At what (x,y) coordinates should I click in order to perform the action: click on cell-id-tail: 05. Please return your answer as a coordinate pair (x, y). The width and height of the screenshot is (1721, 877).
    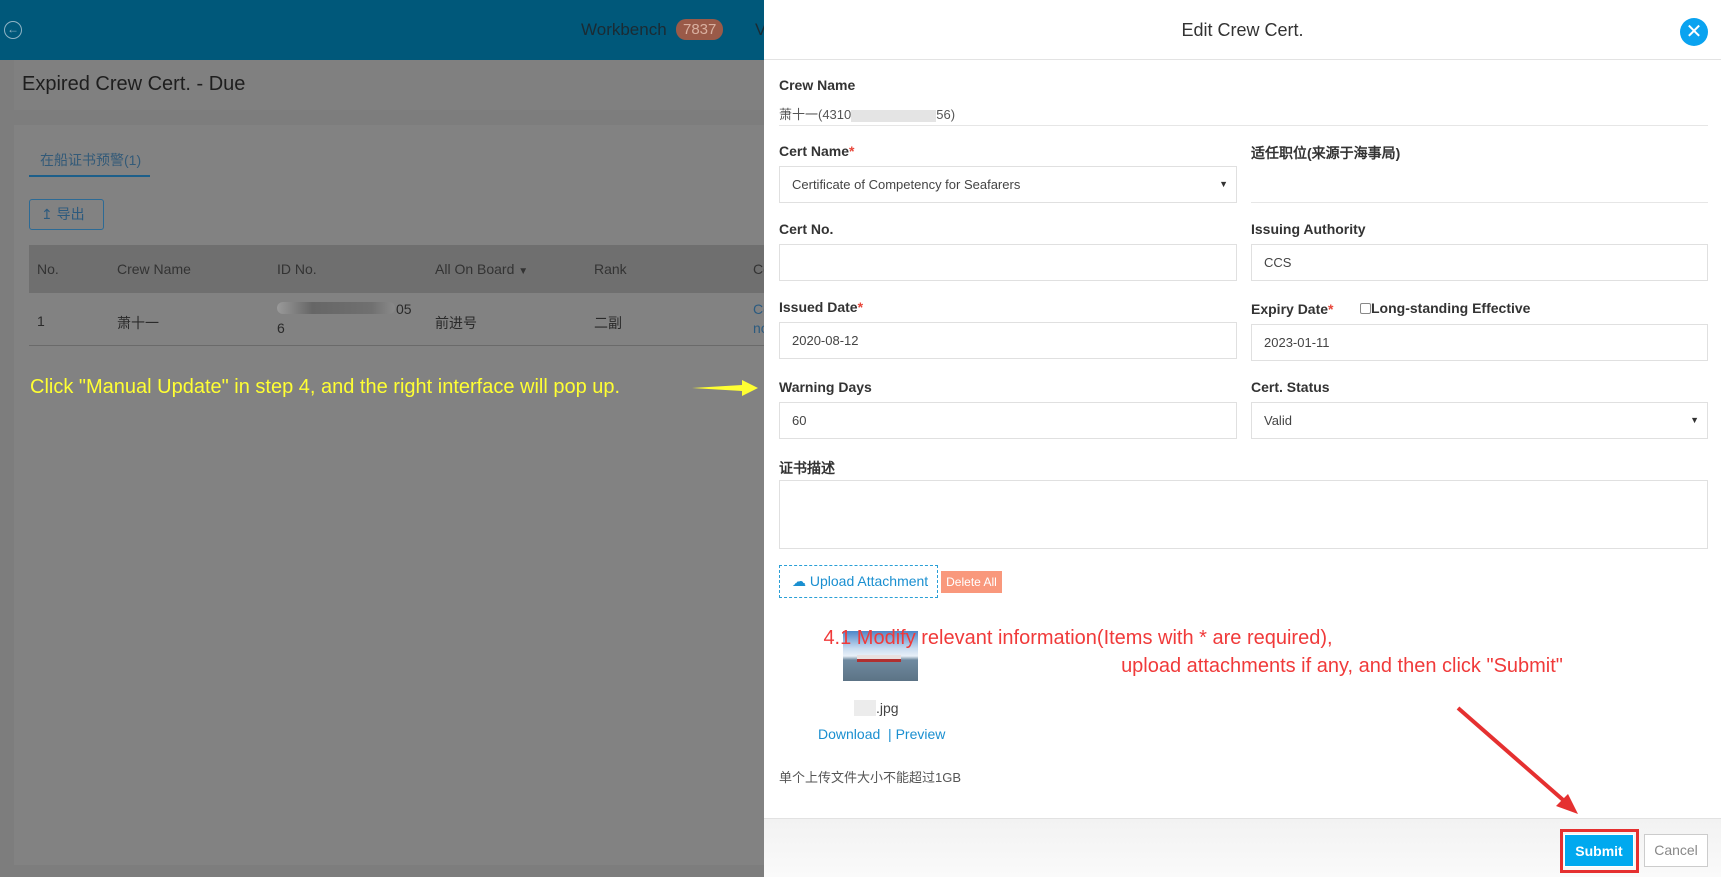
    Looking at the image, I should click on (404, 309).